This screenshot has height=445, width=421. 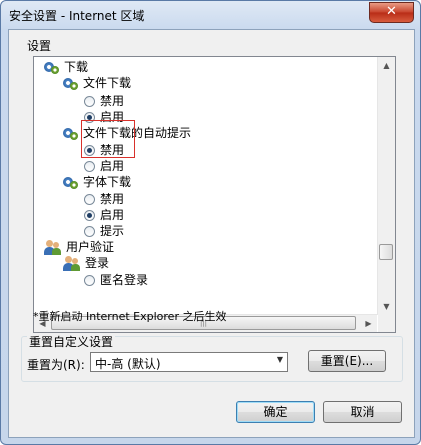 What do you see at coordinates (107, 182) in the screenshot?
I see `tree-item-label: 字体下载` at bounding box center [107, 182].